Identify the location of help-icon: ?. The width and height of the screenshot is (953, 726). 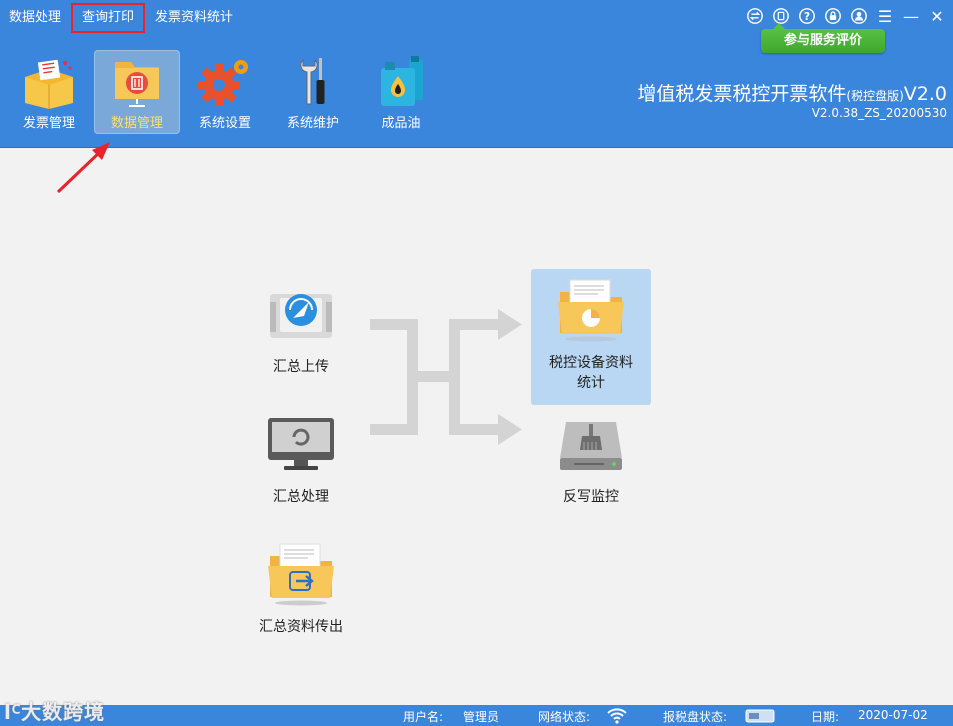
(807, 16).